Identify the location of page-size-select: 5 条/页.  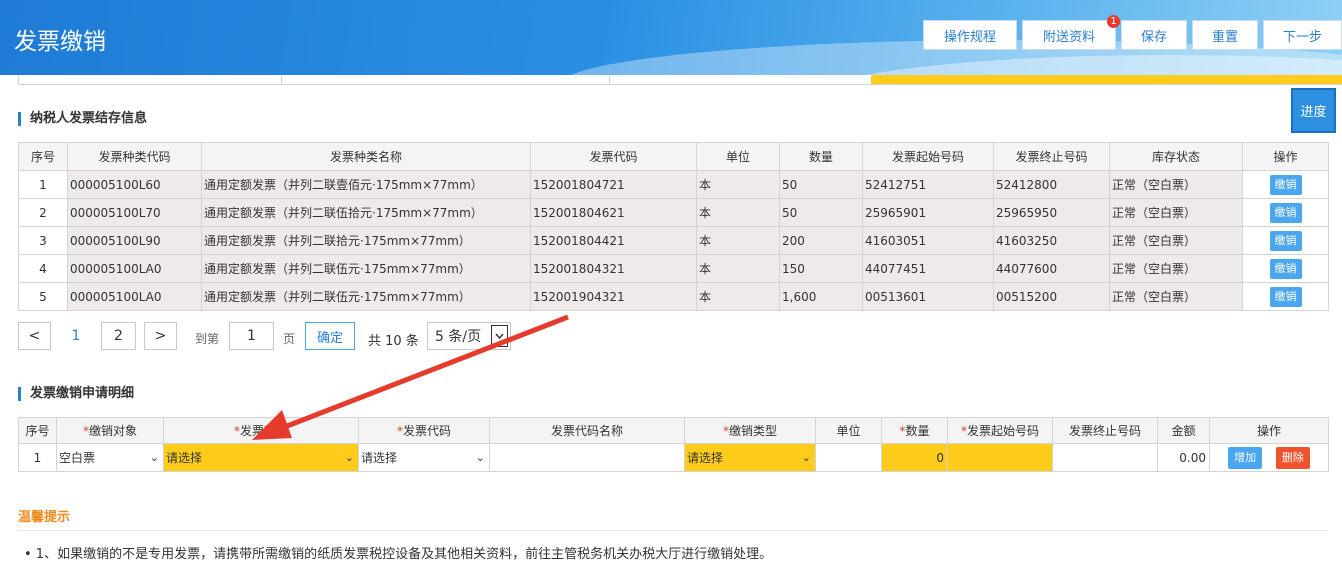
(469, 336).